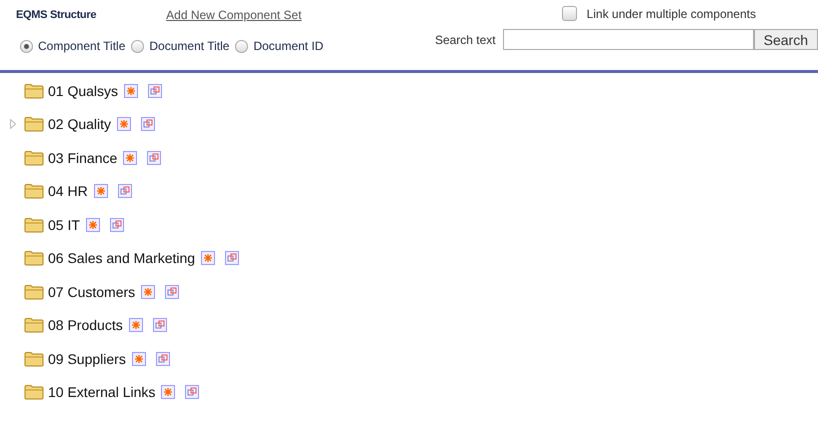 The image size is (818, 431). Describe the element at coordinates (786, 39) in the screenshot. I see `search-button: Search` at that location.